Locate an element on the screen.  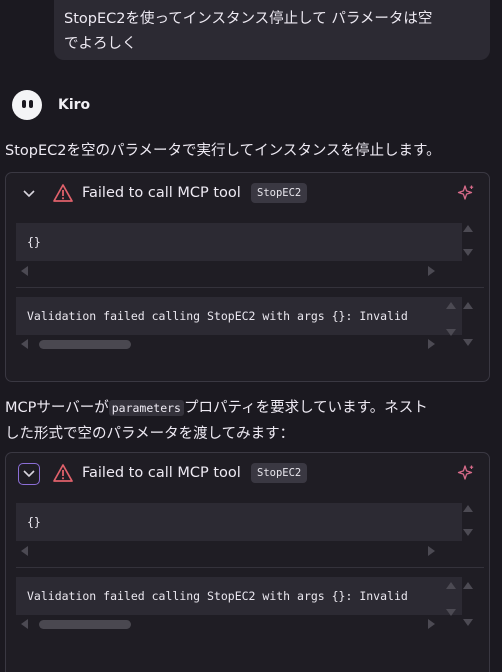
assistant-intro-text: StopEC2を空のパラメータで実行してインスタンスを停止します。 is located at coordinates (223, 151).